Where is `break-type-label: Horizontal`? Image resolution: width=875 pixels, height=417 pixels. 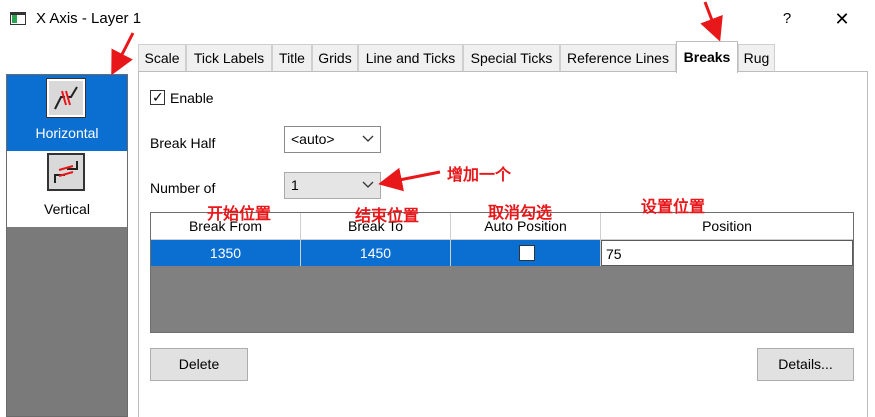 break-type-label: Horizontal is located at coordinates (67, 133).